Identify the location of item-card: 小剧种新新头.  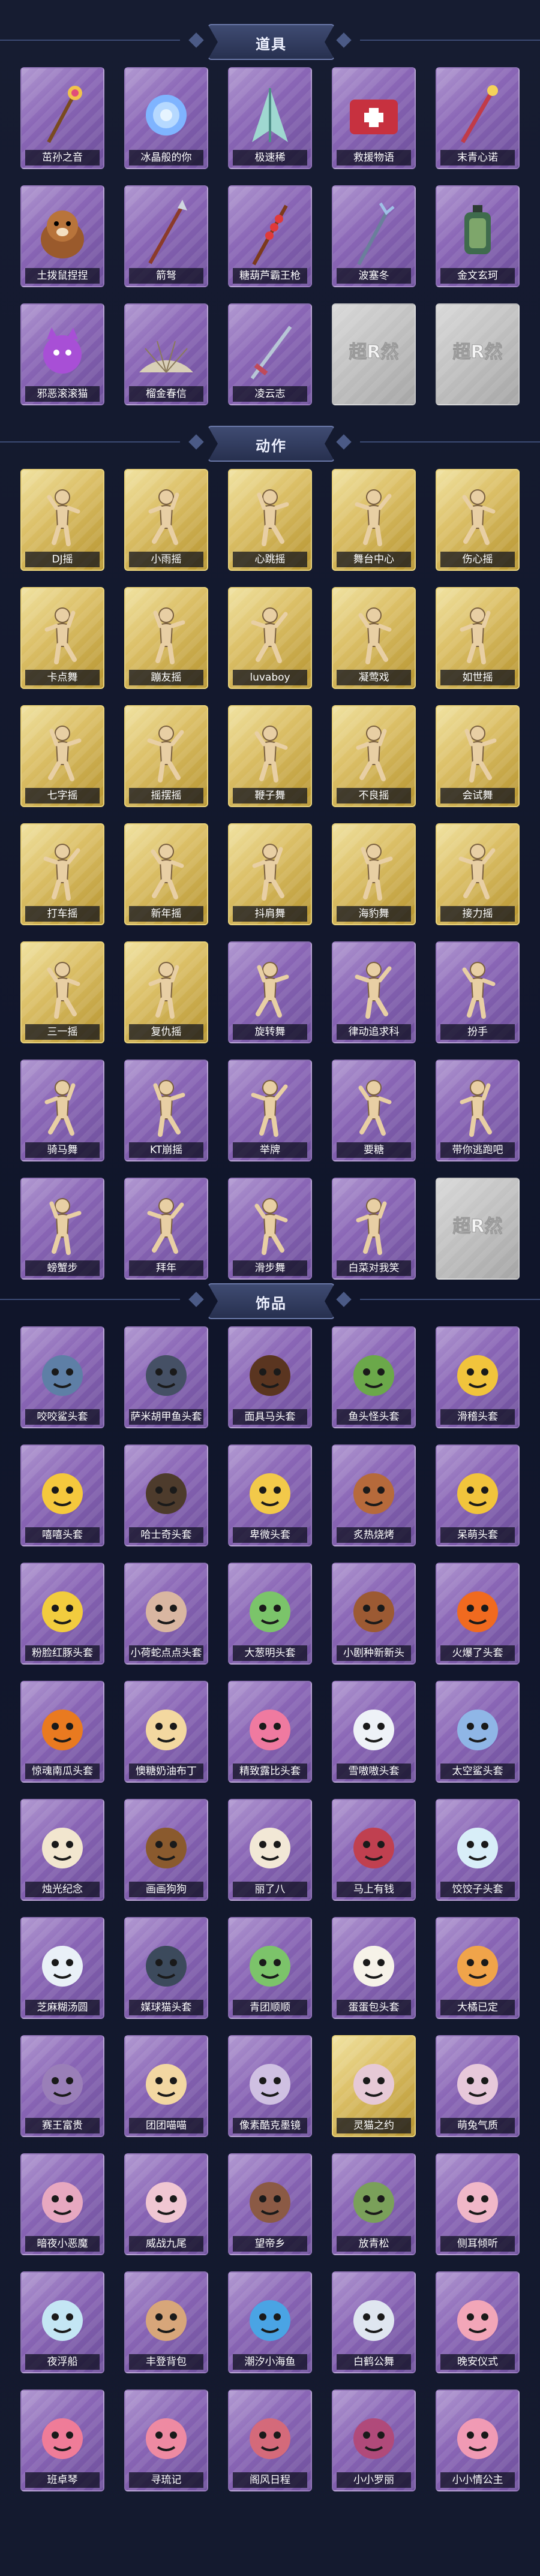
(374, 1614).